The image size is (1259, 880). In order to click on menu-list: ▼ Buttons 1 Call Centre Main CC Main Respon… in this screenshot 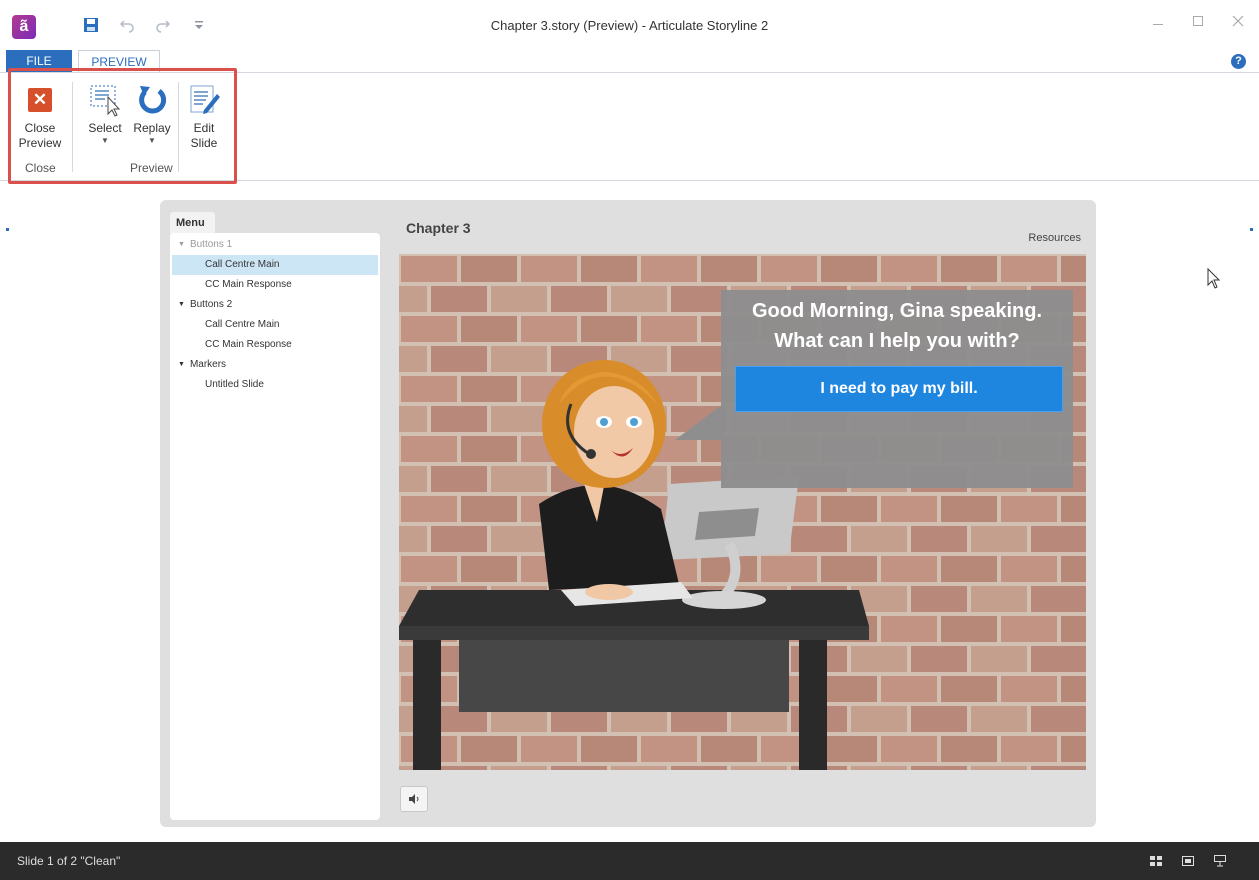, I will do `click(275, 315)`.